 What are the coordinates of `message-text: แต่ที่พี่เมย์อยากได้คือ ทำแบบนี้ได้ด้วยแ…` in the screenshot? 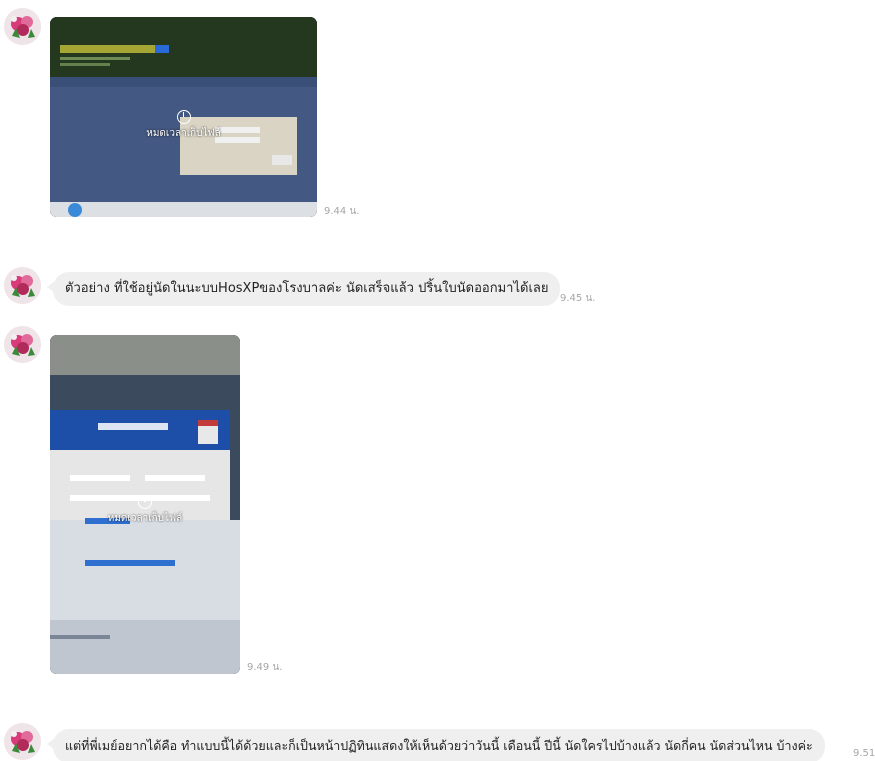 It's located at (439, 745).